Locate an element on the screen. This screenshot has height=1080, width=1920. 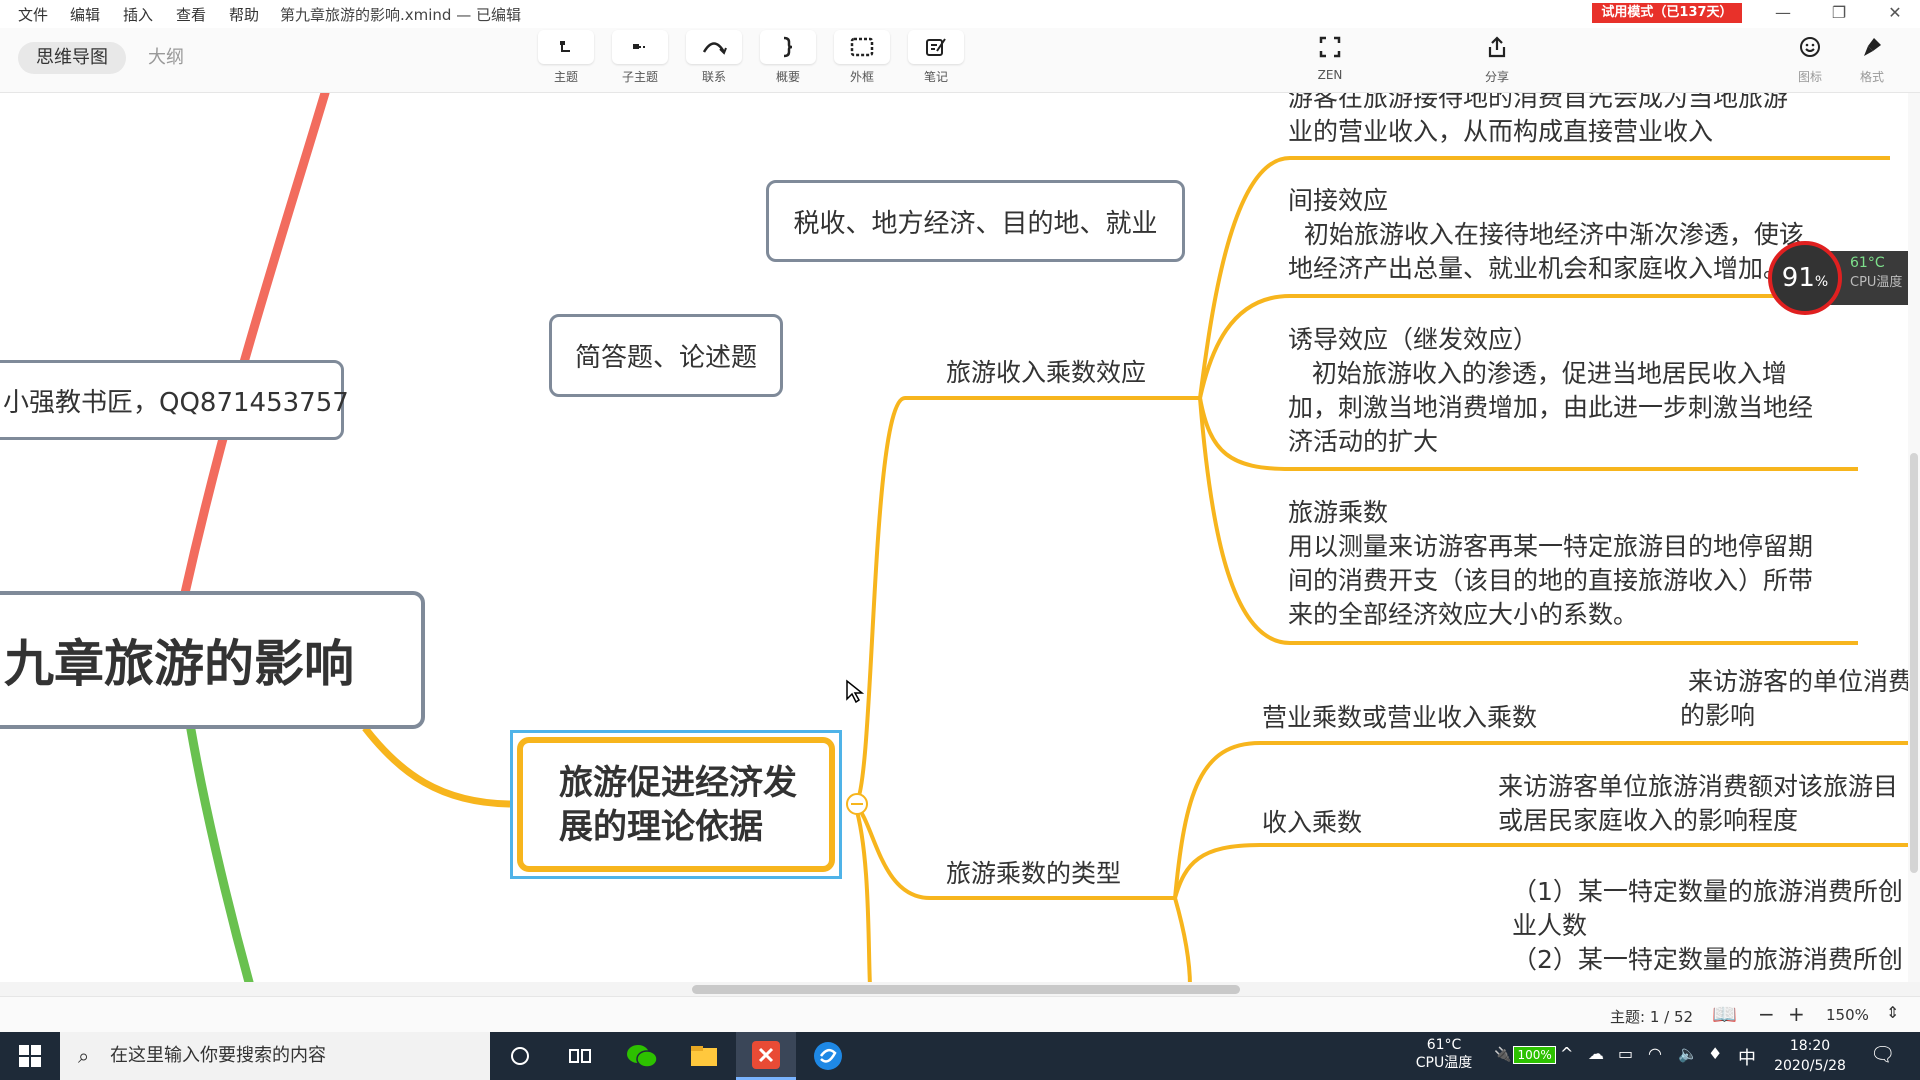
tag-questions-box: 简答题、论述题 is located at coordinates (666, 355).